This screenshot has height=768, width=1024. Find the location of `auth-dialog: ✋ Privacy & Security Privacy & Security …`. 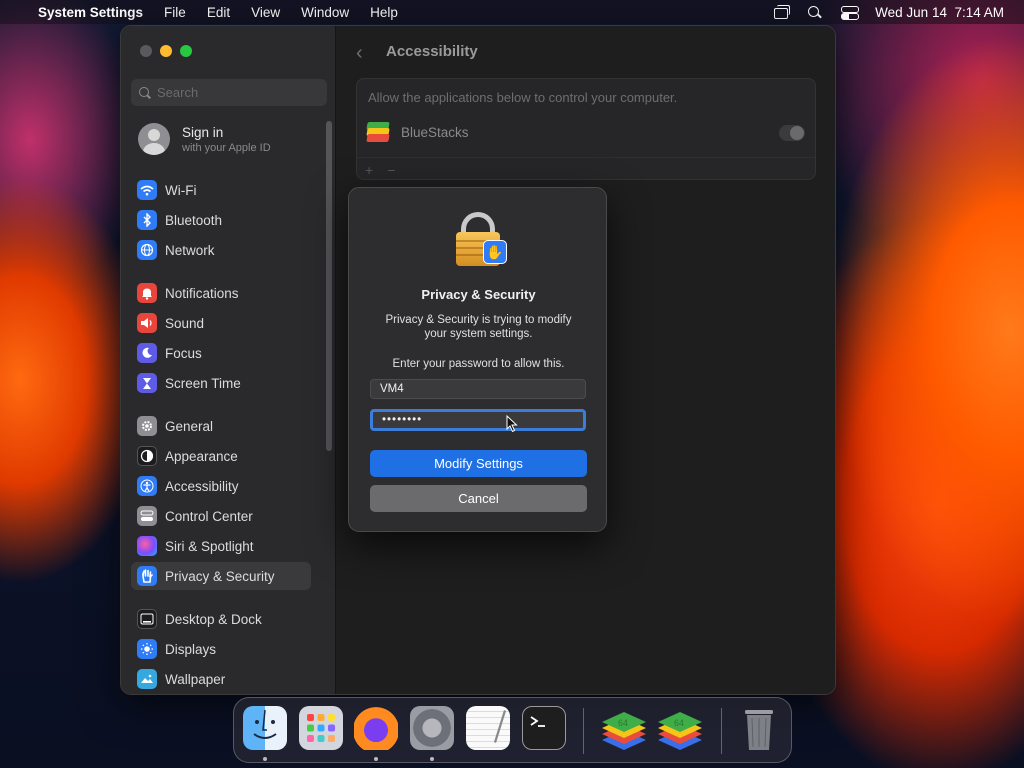

auth-dialog: ✋ Privacy & Security Privacy & Security … is located at coordinates (477, 359).